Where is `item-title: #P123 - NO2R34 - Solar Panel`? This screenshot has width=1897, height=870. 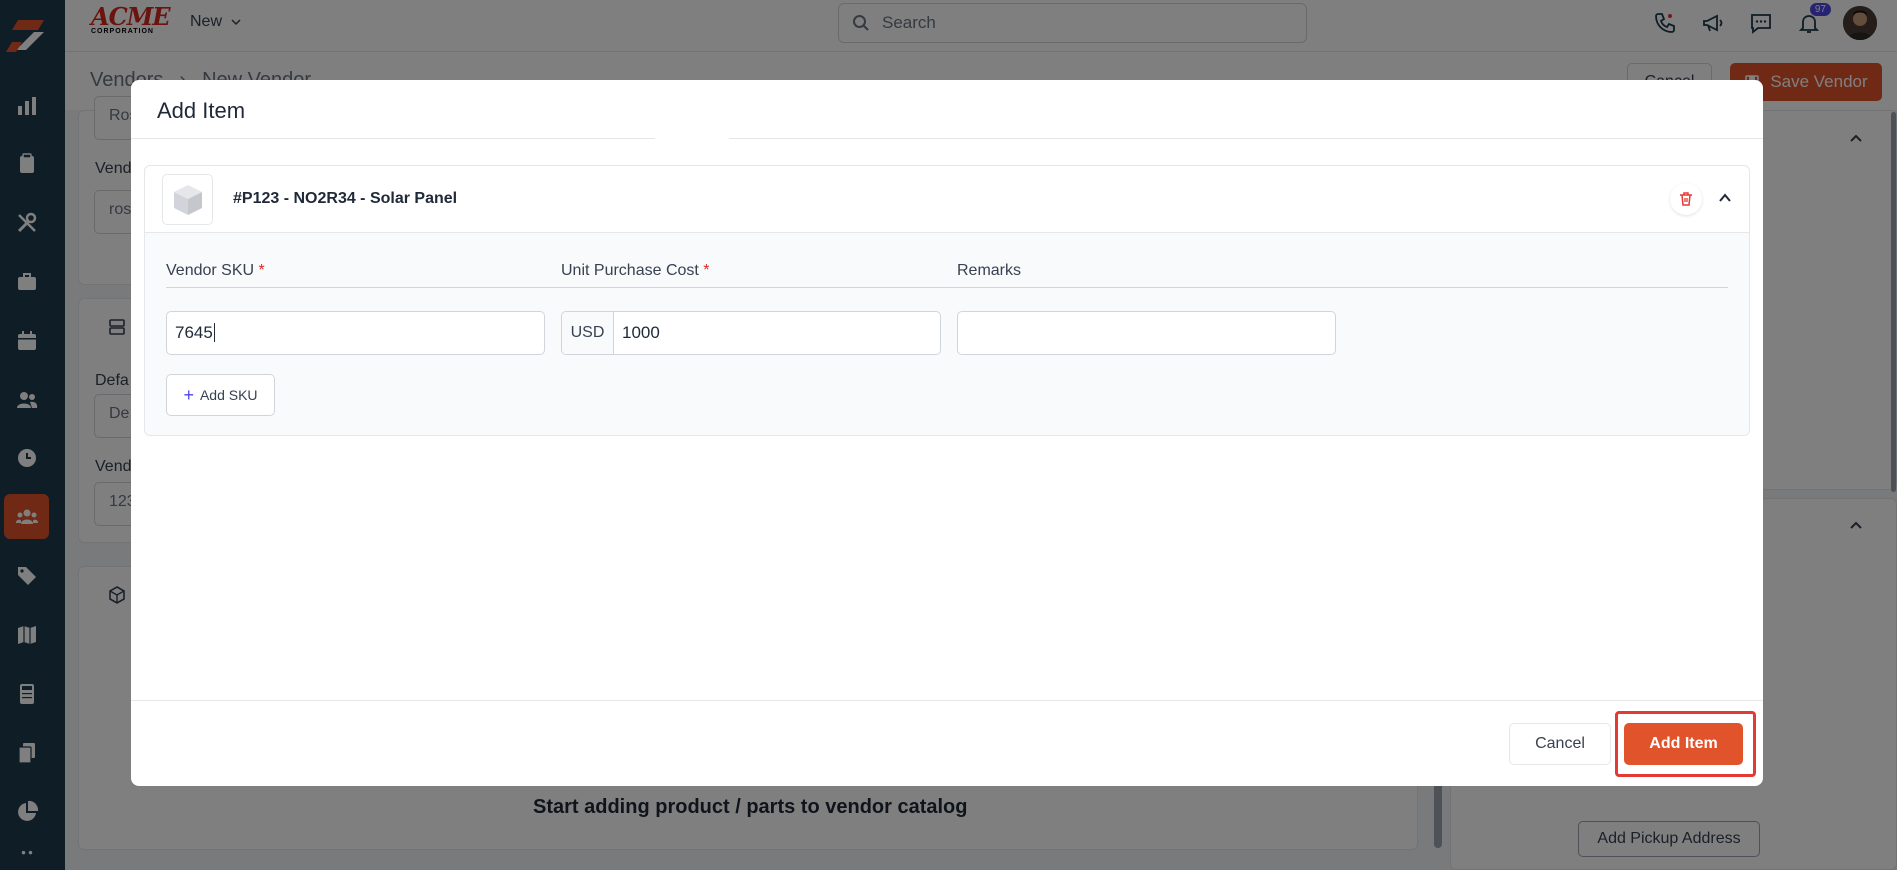 item-title: #P123 - NO2R34 - Solar Panel is located at coordinates (345, 198).